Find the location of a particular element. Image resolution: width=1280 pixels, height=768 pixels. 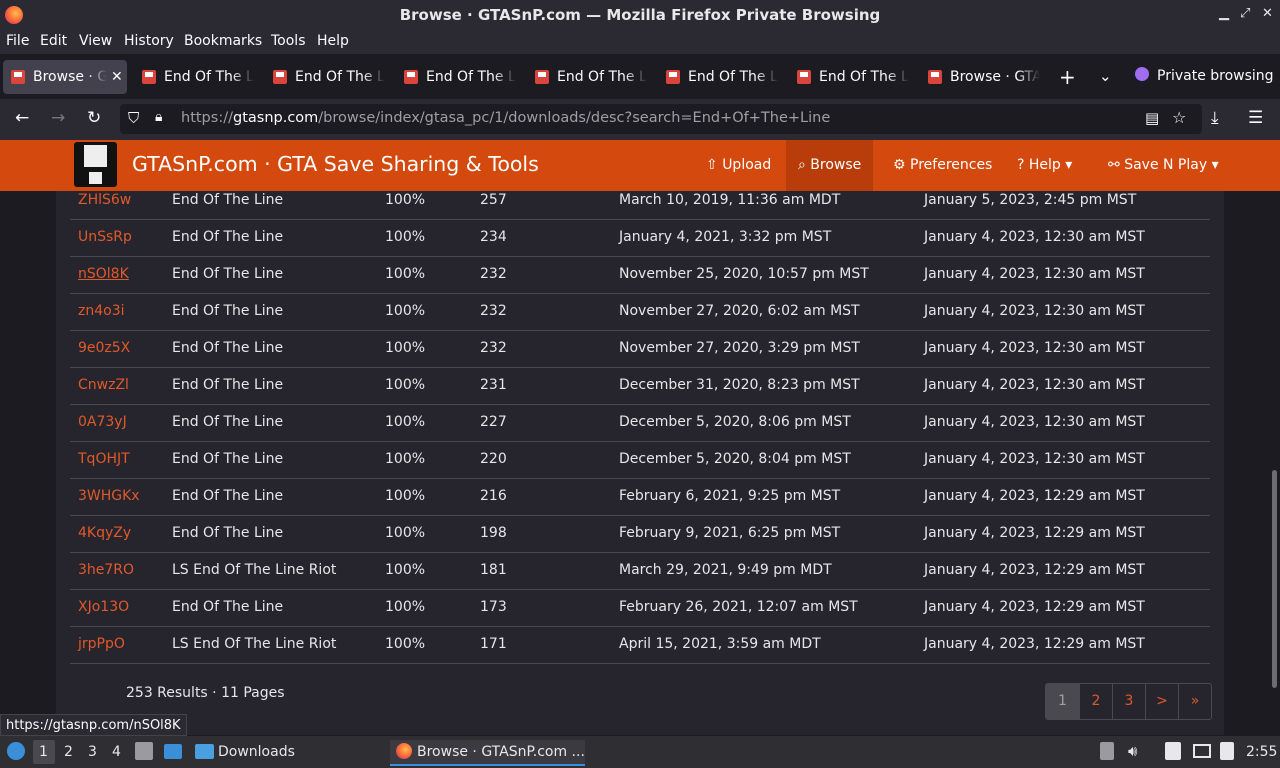

screen-icon is located at coordinates (1202, 751).